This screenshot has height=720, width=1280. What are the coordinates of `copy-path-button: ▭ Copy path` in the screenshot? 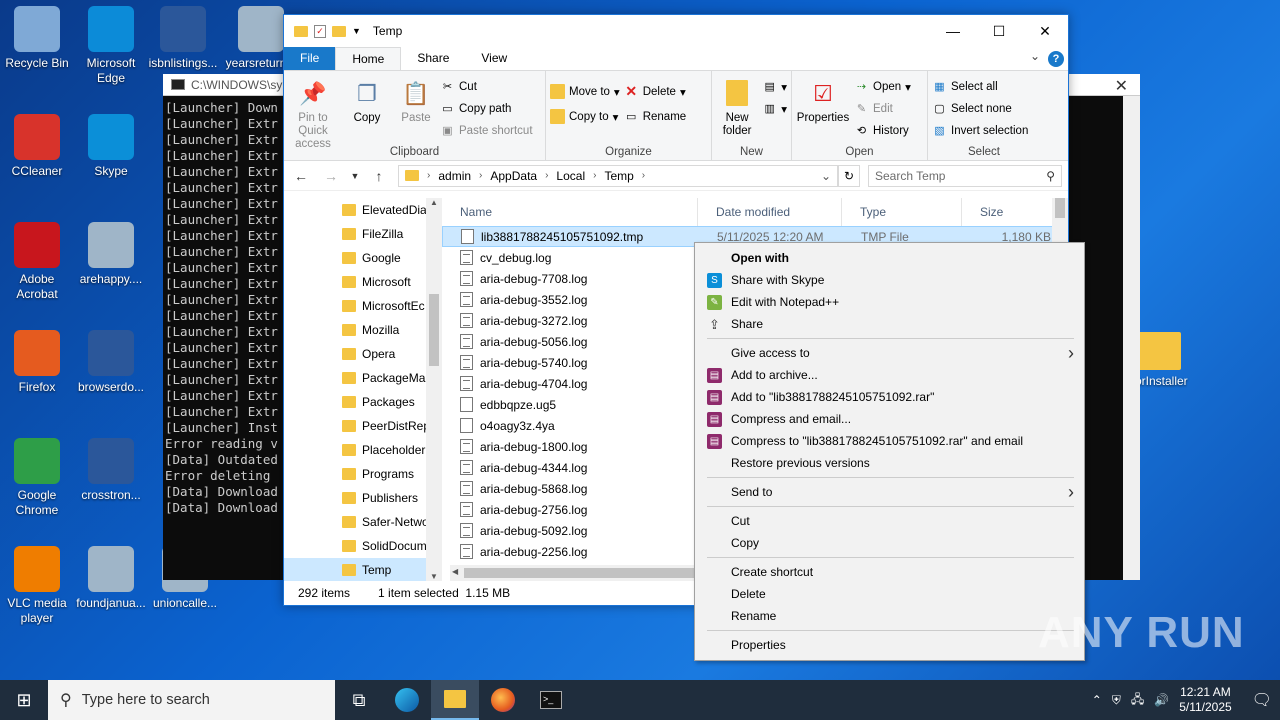 It's located at (486, 108).